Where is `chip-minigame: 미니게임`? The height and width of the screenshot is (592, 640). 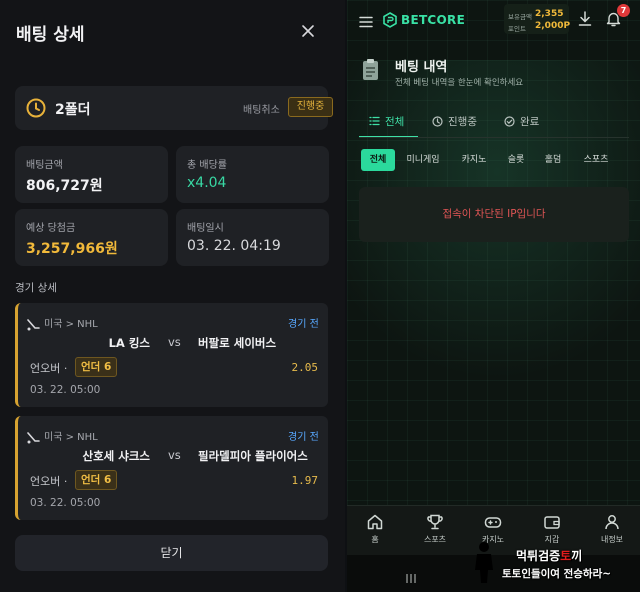 chip-minigame: 미니게임 is located at coordinates (423, 160).